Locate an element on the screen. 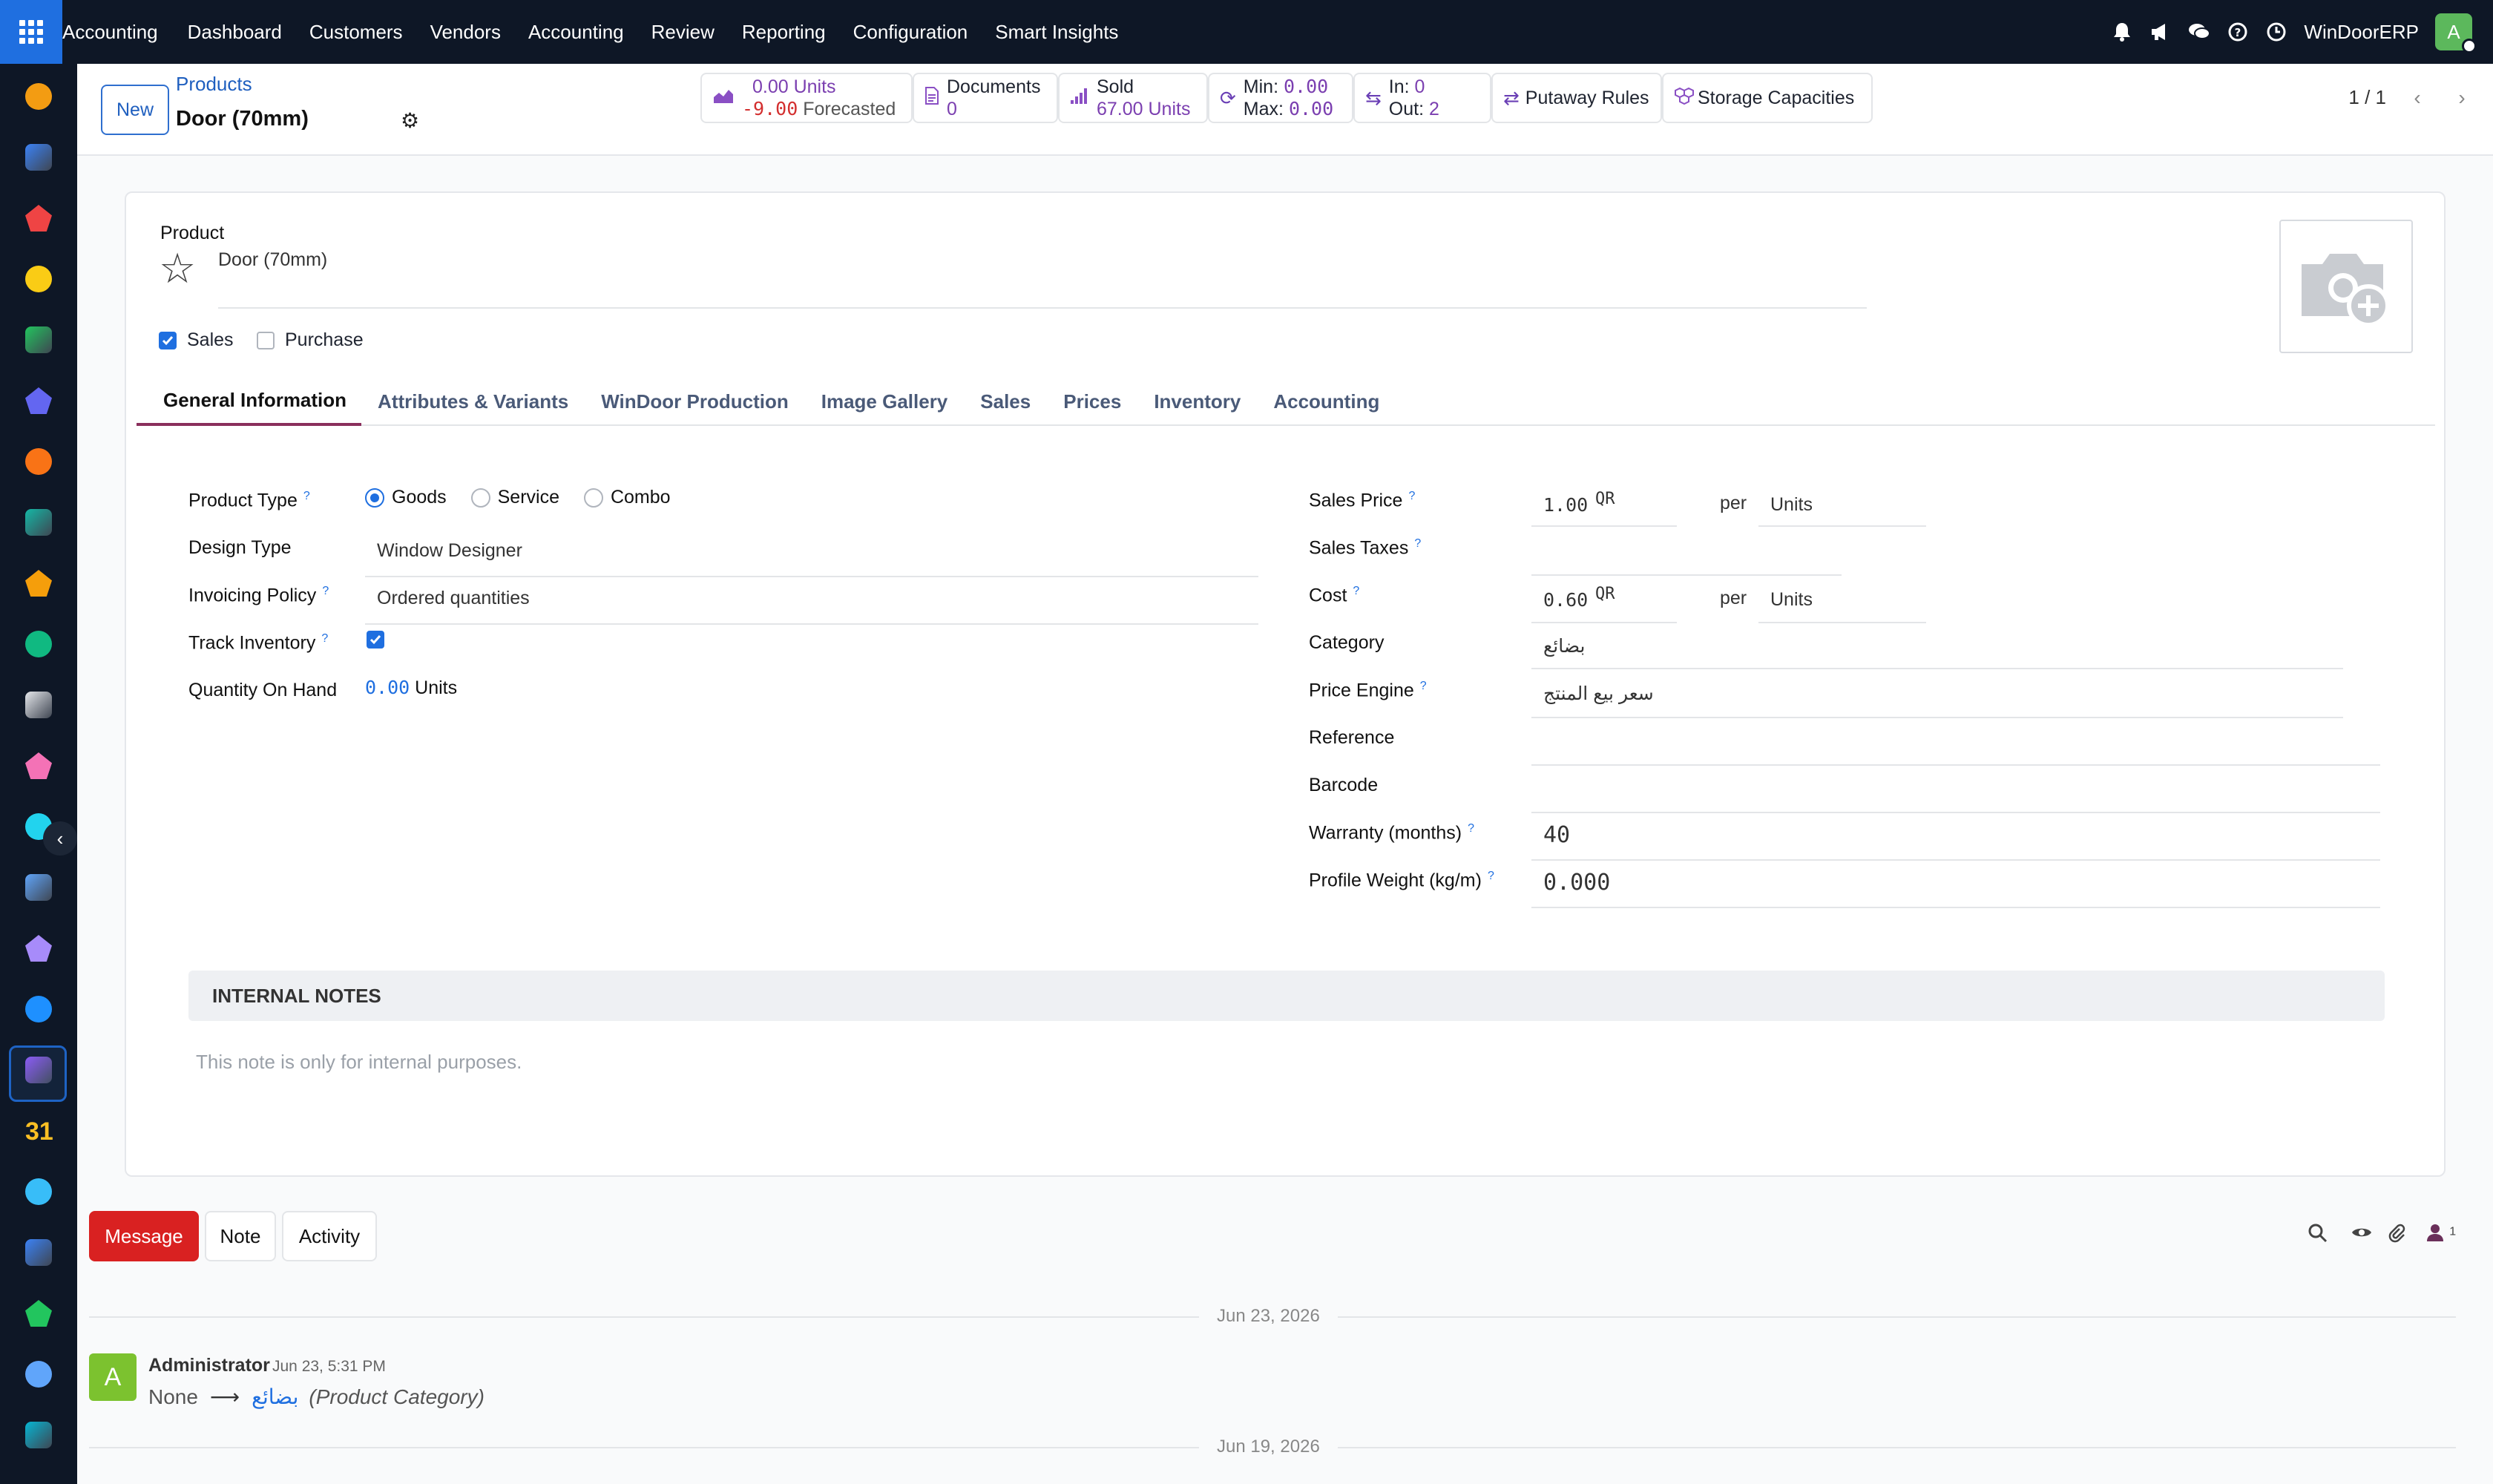  sidebar-app-chat-icon is located at coordinates (38, 461).